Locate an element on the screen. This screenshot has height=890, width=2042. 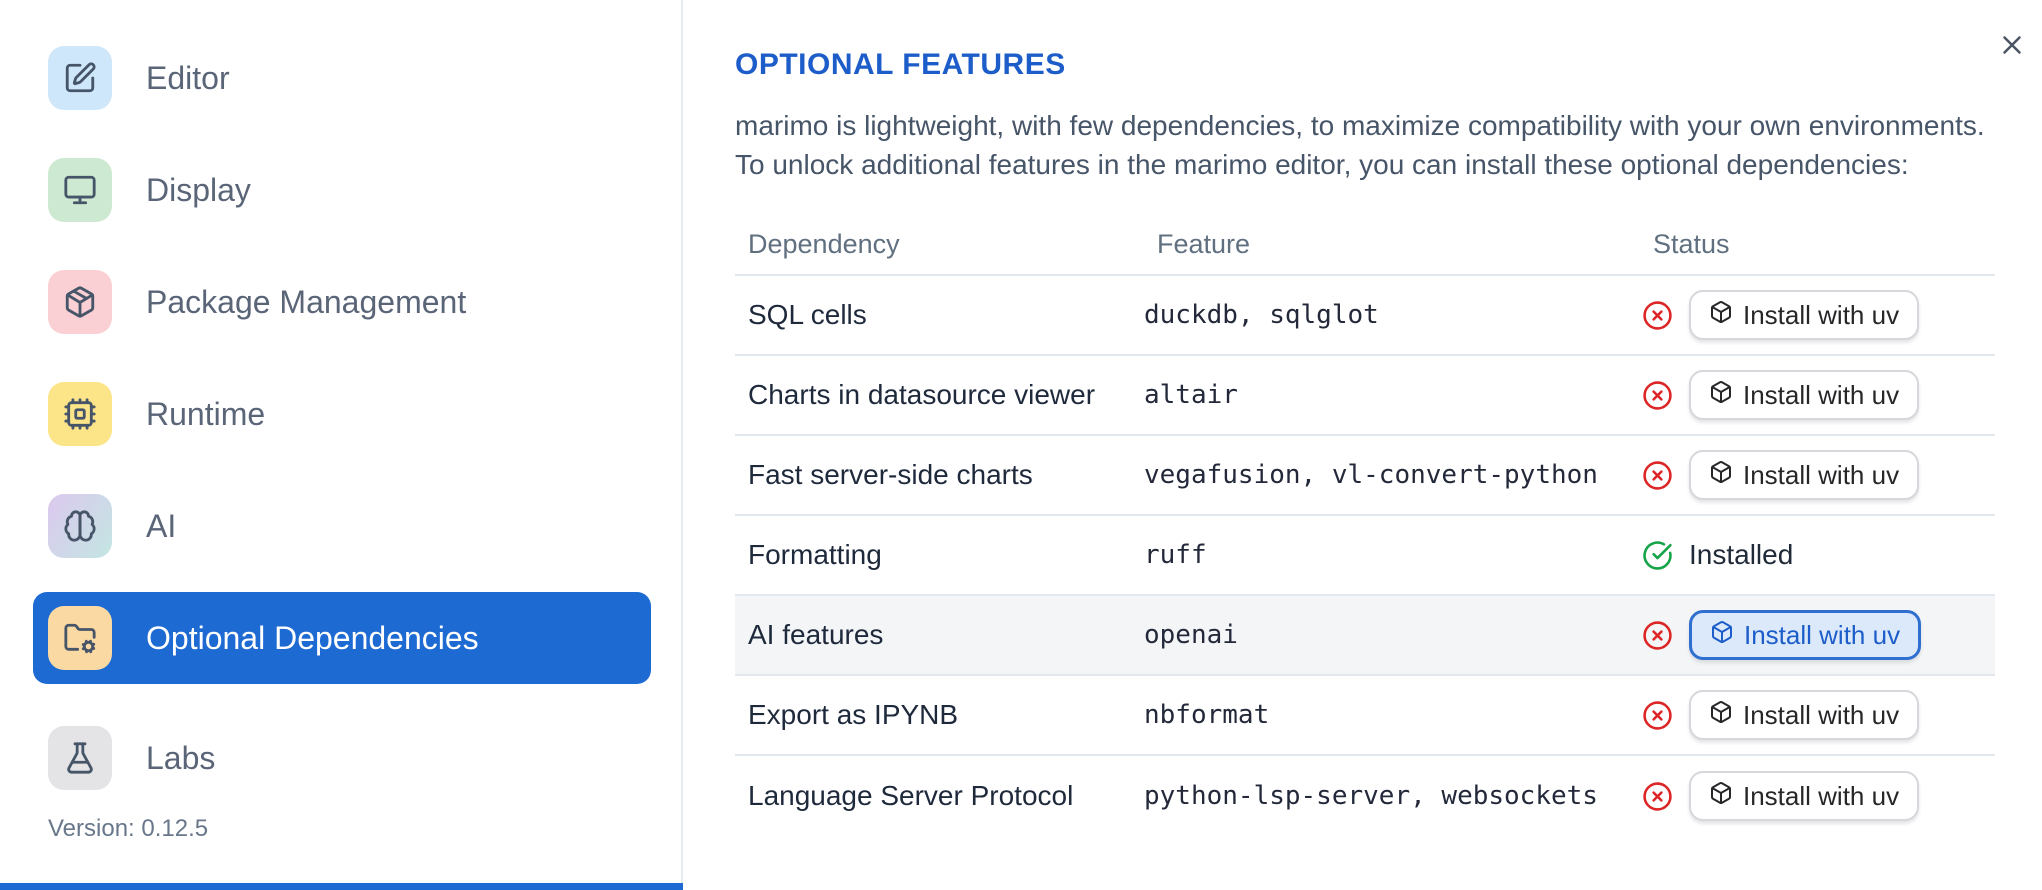
dependency-cell: Fast server-side charts is located at coordinates (890, 474).